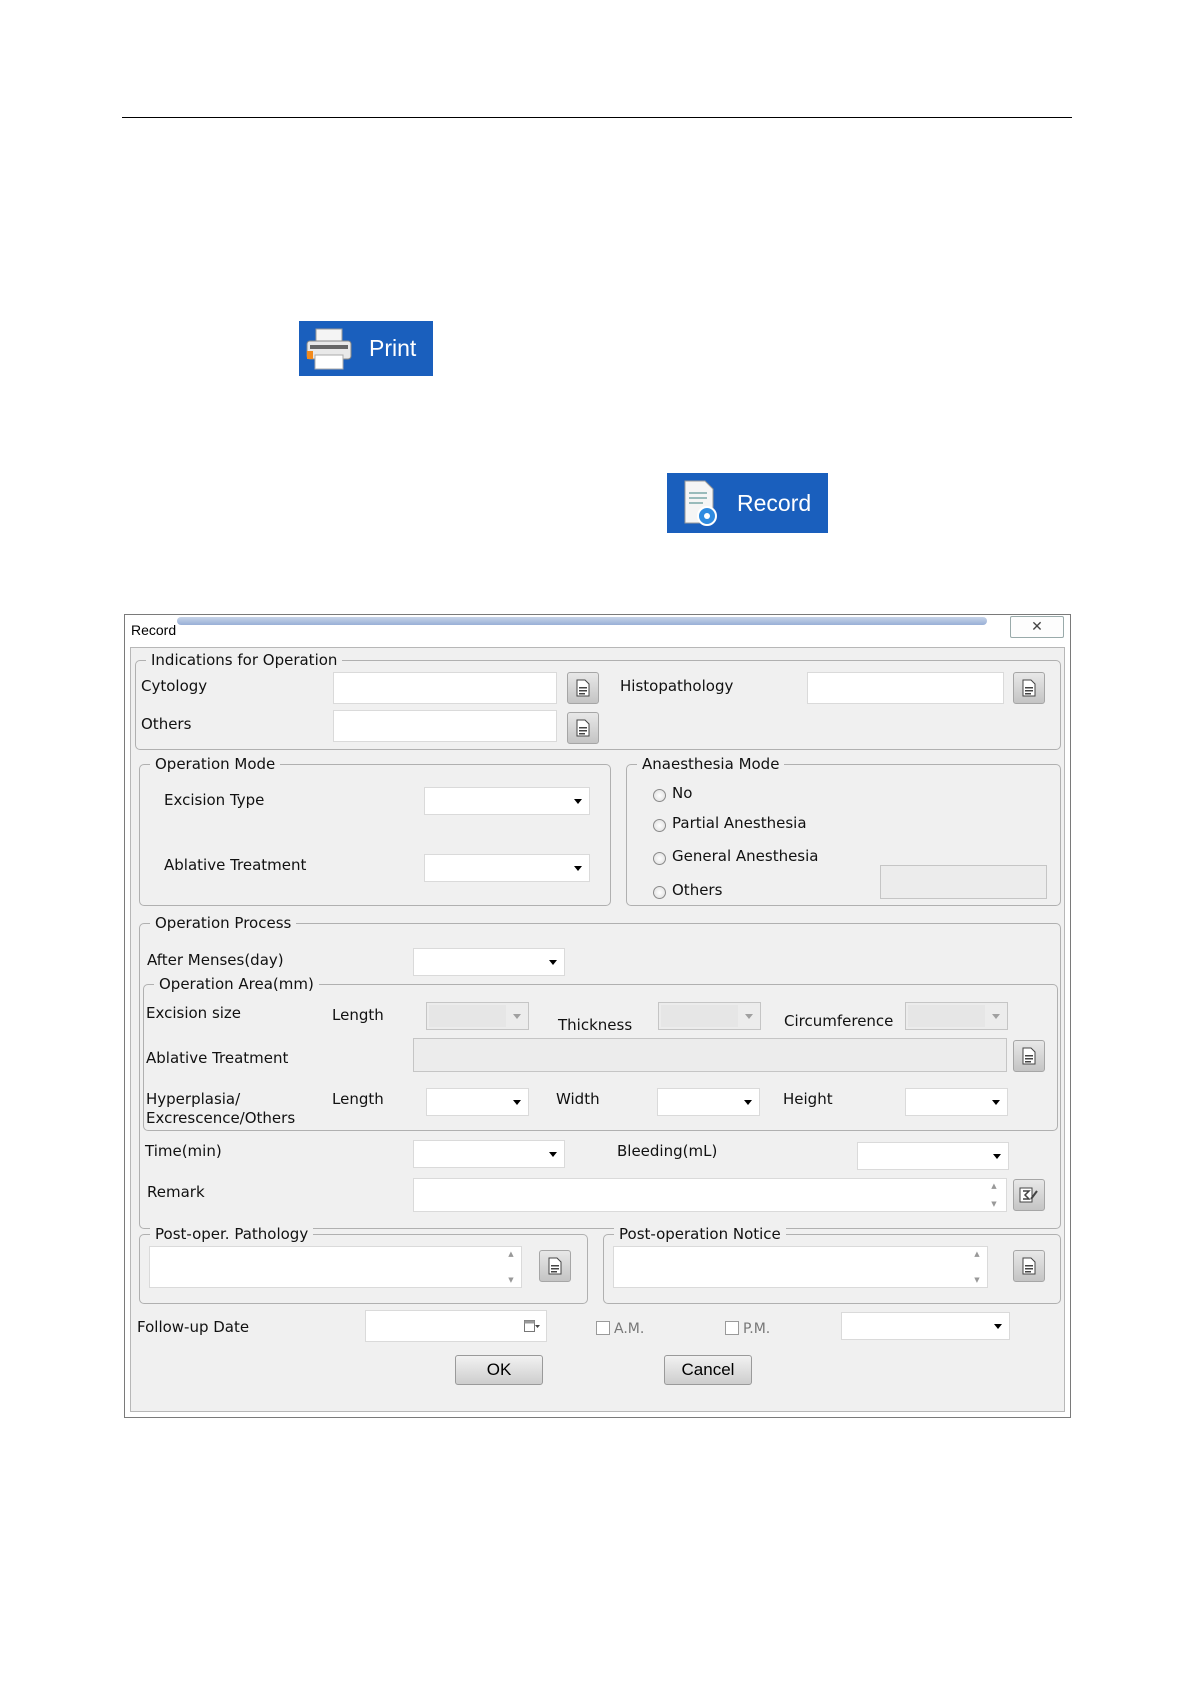 The height and width of the screenshot is (1684, 1191). Describe the element at coordinates (215, 764) in the screenshot. I see `operation-mode-legend: Operation Mode` at that location.